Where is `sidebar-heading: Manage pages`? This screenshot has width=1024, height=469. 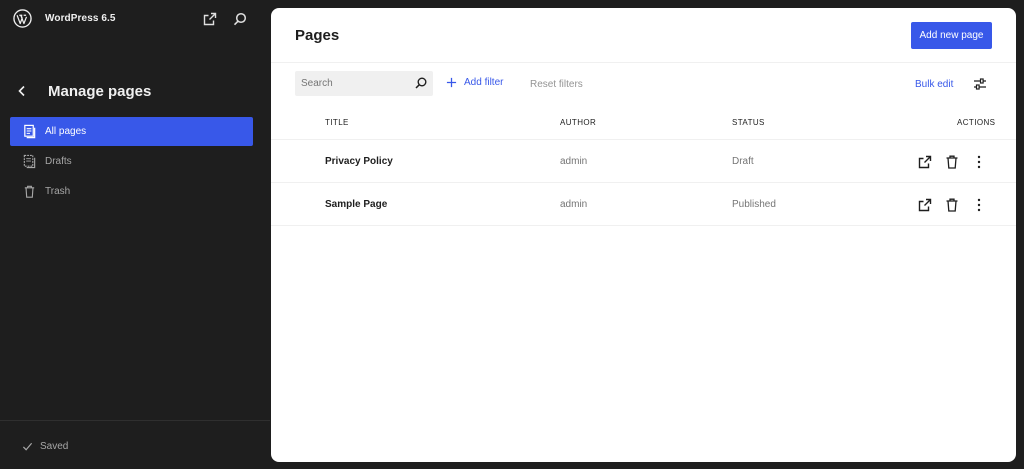
sidebar-heading: Manage pages is located at coordinates (100, 91).